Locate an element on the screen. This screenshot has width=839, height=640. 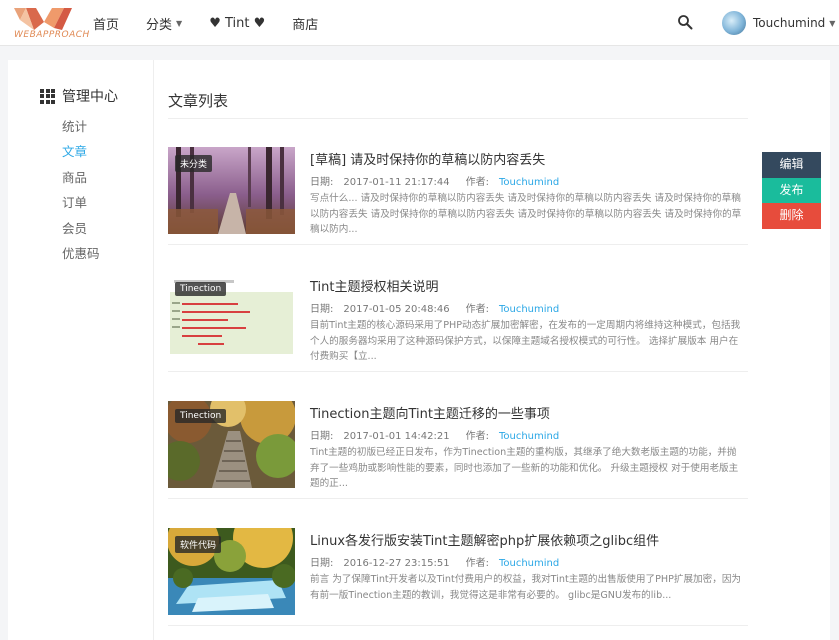
nav-category: 分类 ▼ is located at coordinates (164, 23).